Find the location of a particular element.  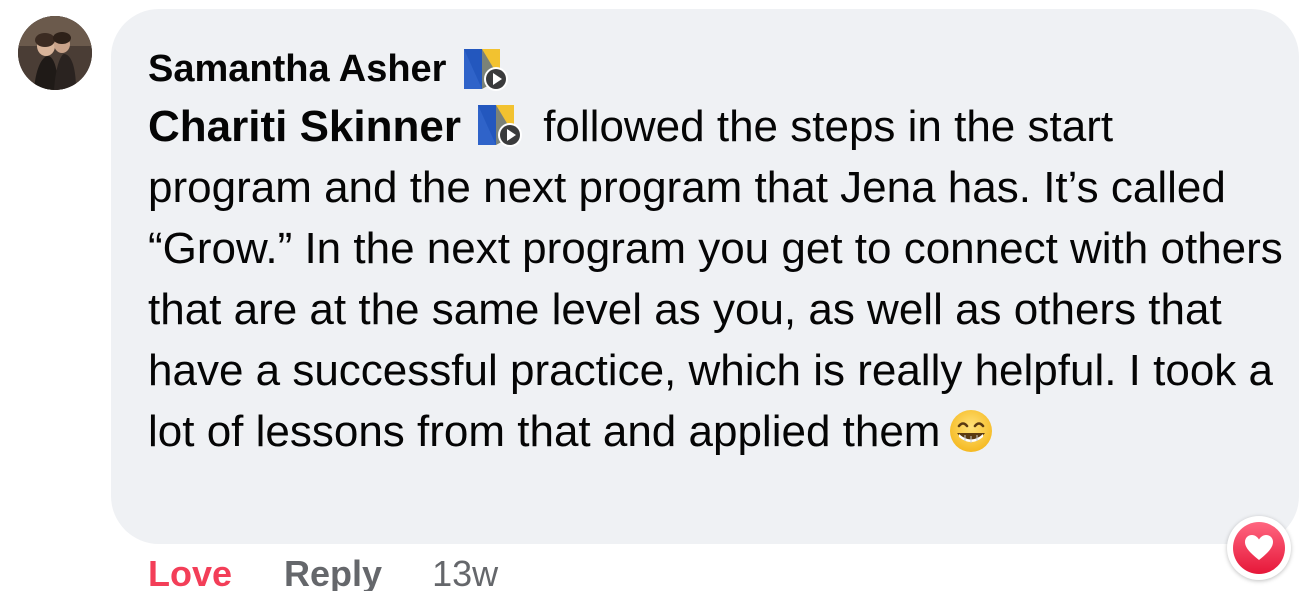

comment-author-row: Samantha Asher is located at coordinates (330, 69).